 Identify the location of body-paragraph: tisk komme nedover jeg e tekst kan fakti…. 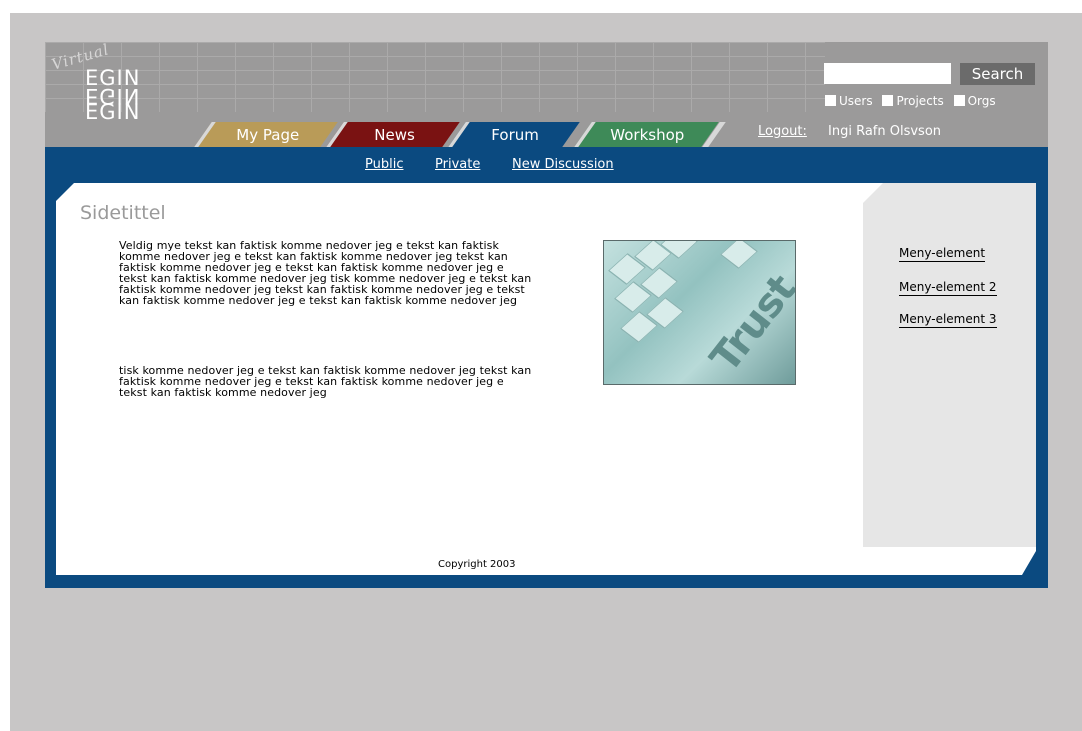
(325, 381).